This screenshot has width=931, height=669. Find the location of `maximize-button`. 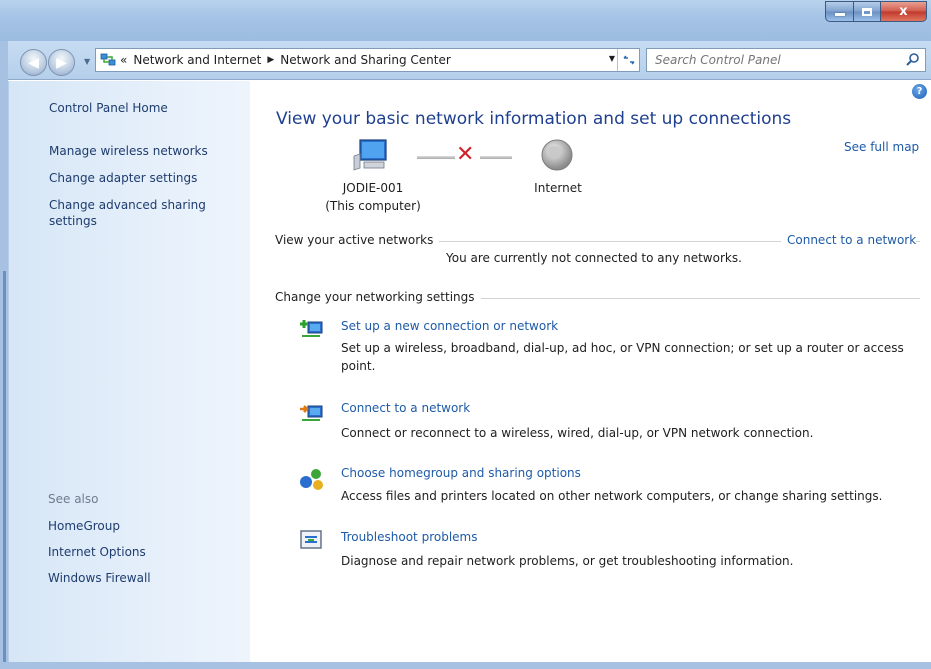

maximize-button is located at coordinates (867, 11).